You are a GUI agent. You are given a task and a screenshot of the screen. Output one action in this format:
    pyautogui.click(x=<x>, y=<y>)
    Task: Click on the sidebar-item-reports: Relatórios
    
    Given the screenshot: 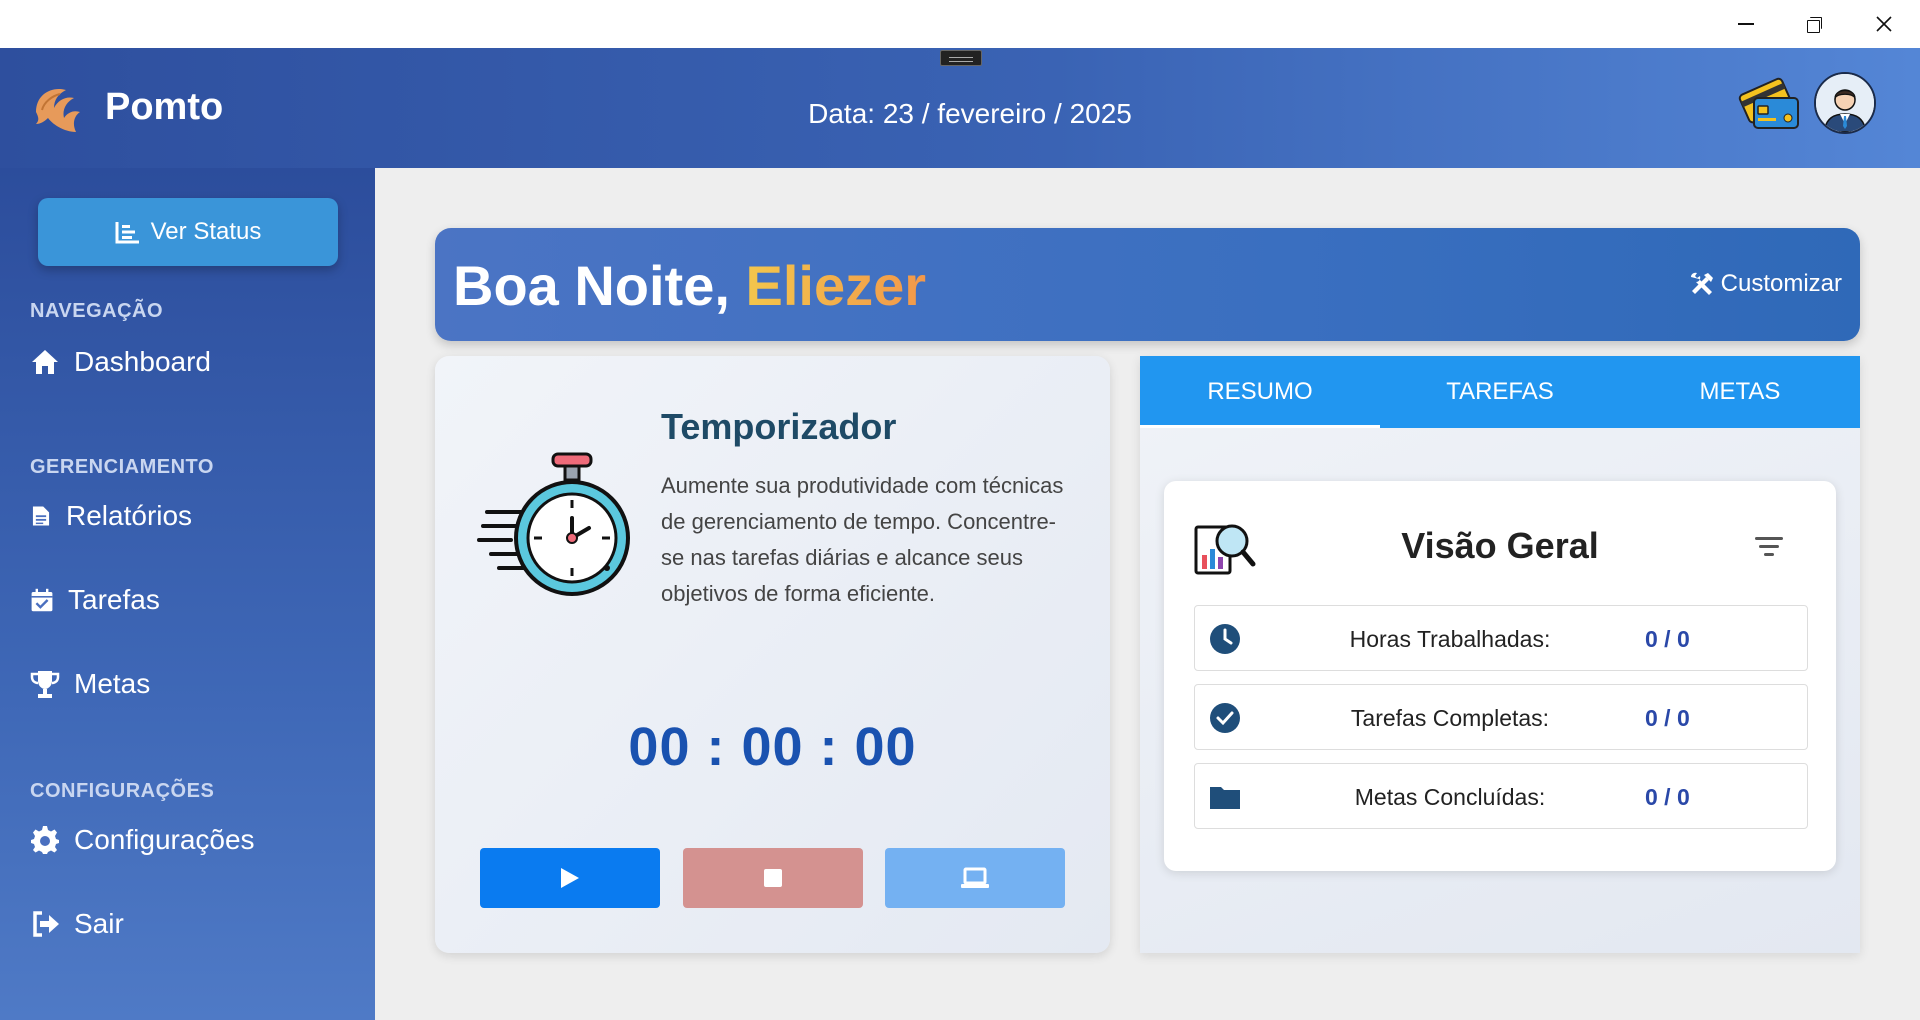 What is the action you would take?
    pyautogui.click(x=111, y=516)
    